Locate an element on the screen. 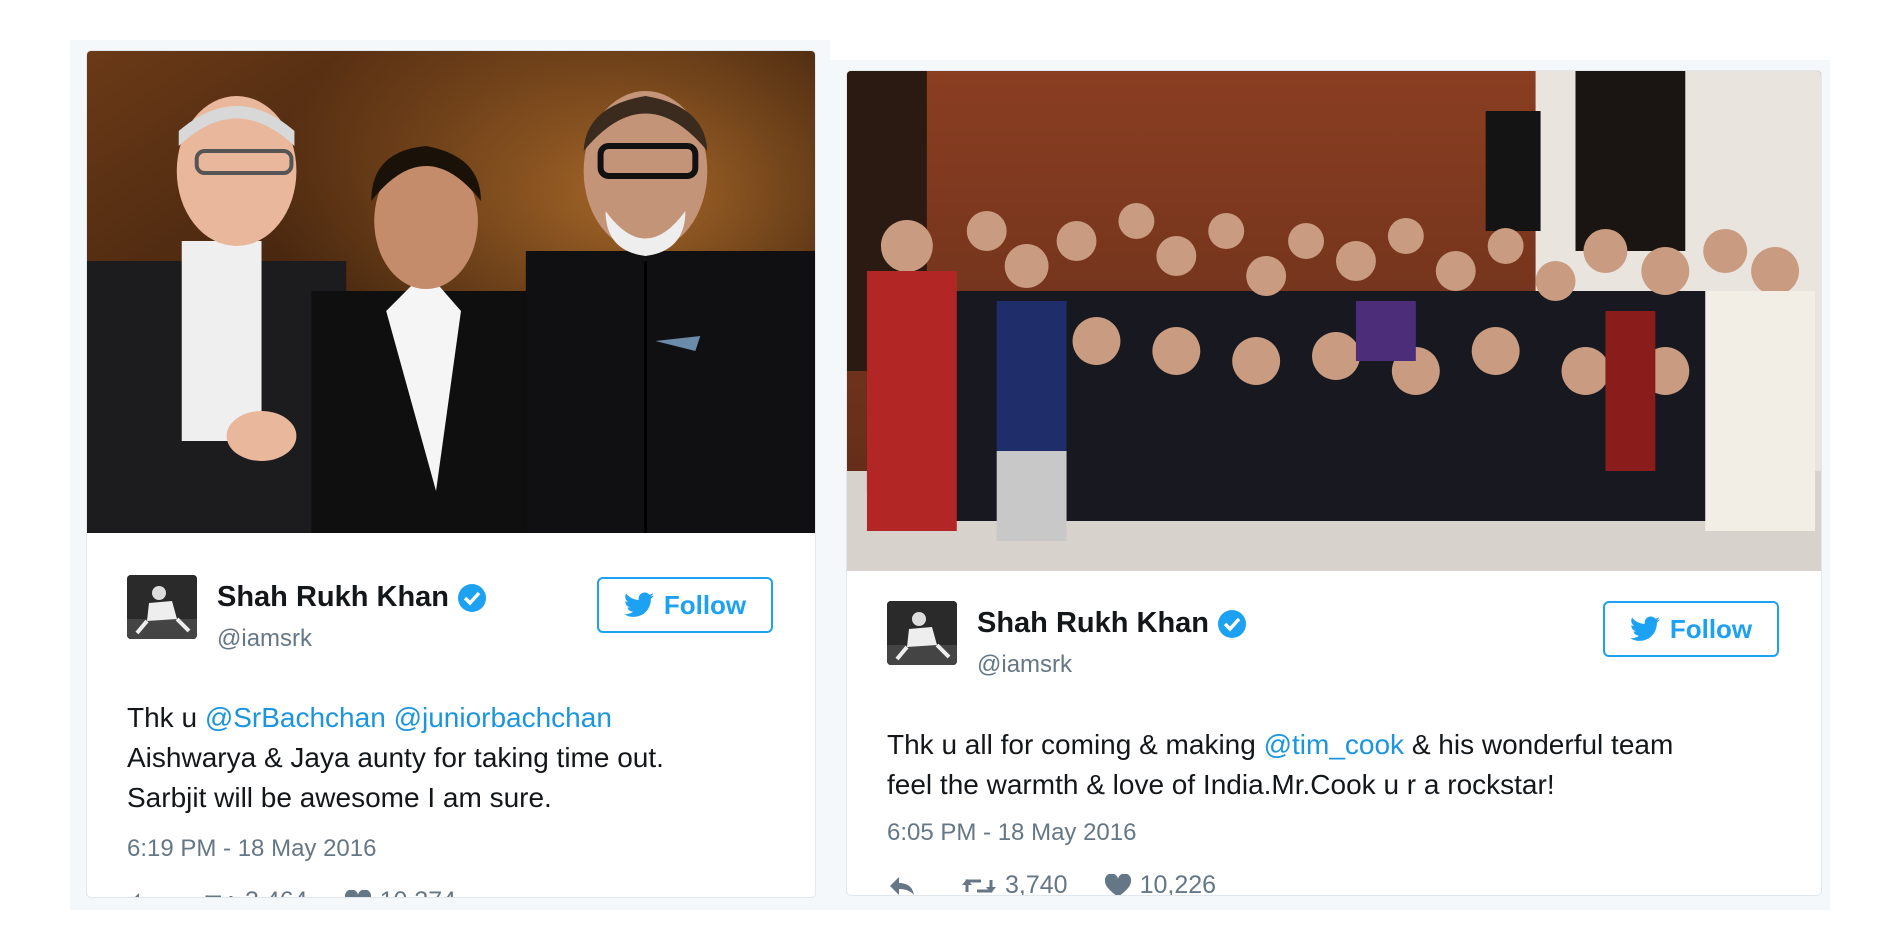 The width and height of the screenshot is (1900, 950). tweet-timestamp: 6:05 PM - 18 May 2016 is located at coordinates (1011, 833).